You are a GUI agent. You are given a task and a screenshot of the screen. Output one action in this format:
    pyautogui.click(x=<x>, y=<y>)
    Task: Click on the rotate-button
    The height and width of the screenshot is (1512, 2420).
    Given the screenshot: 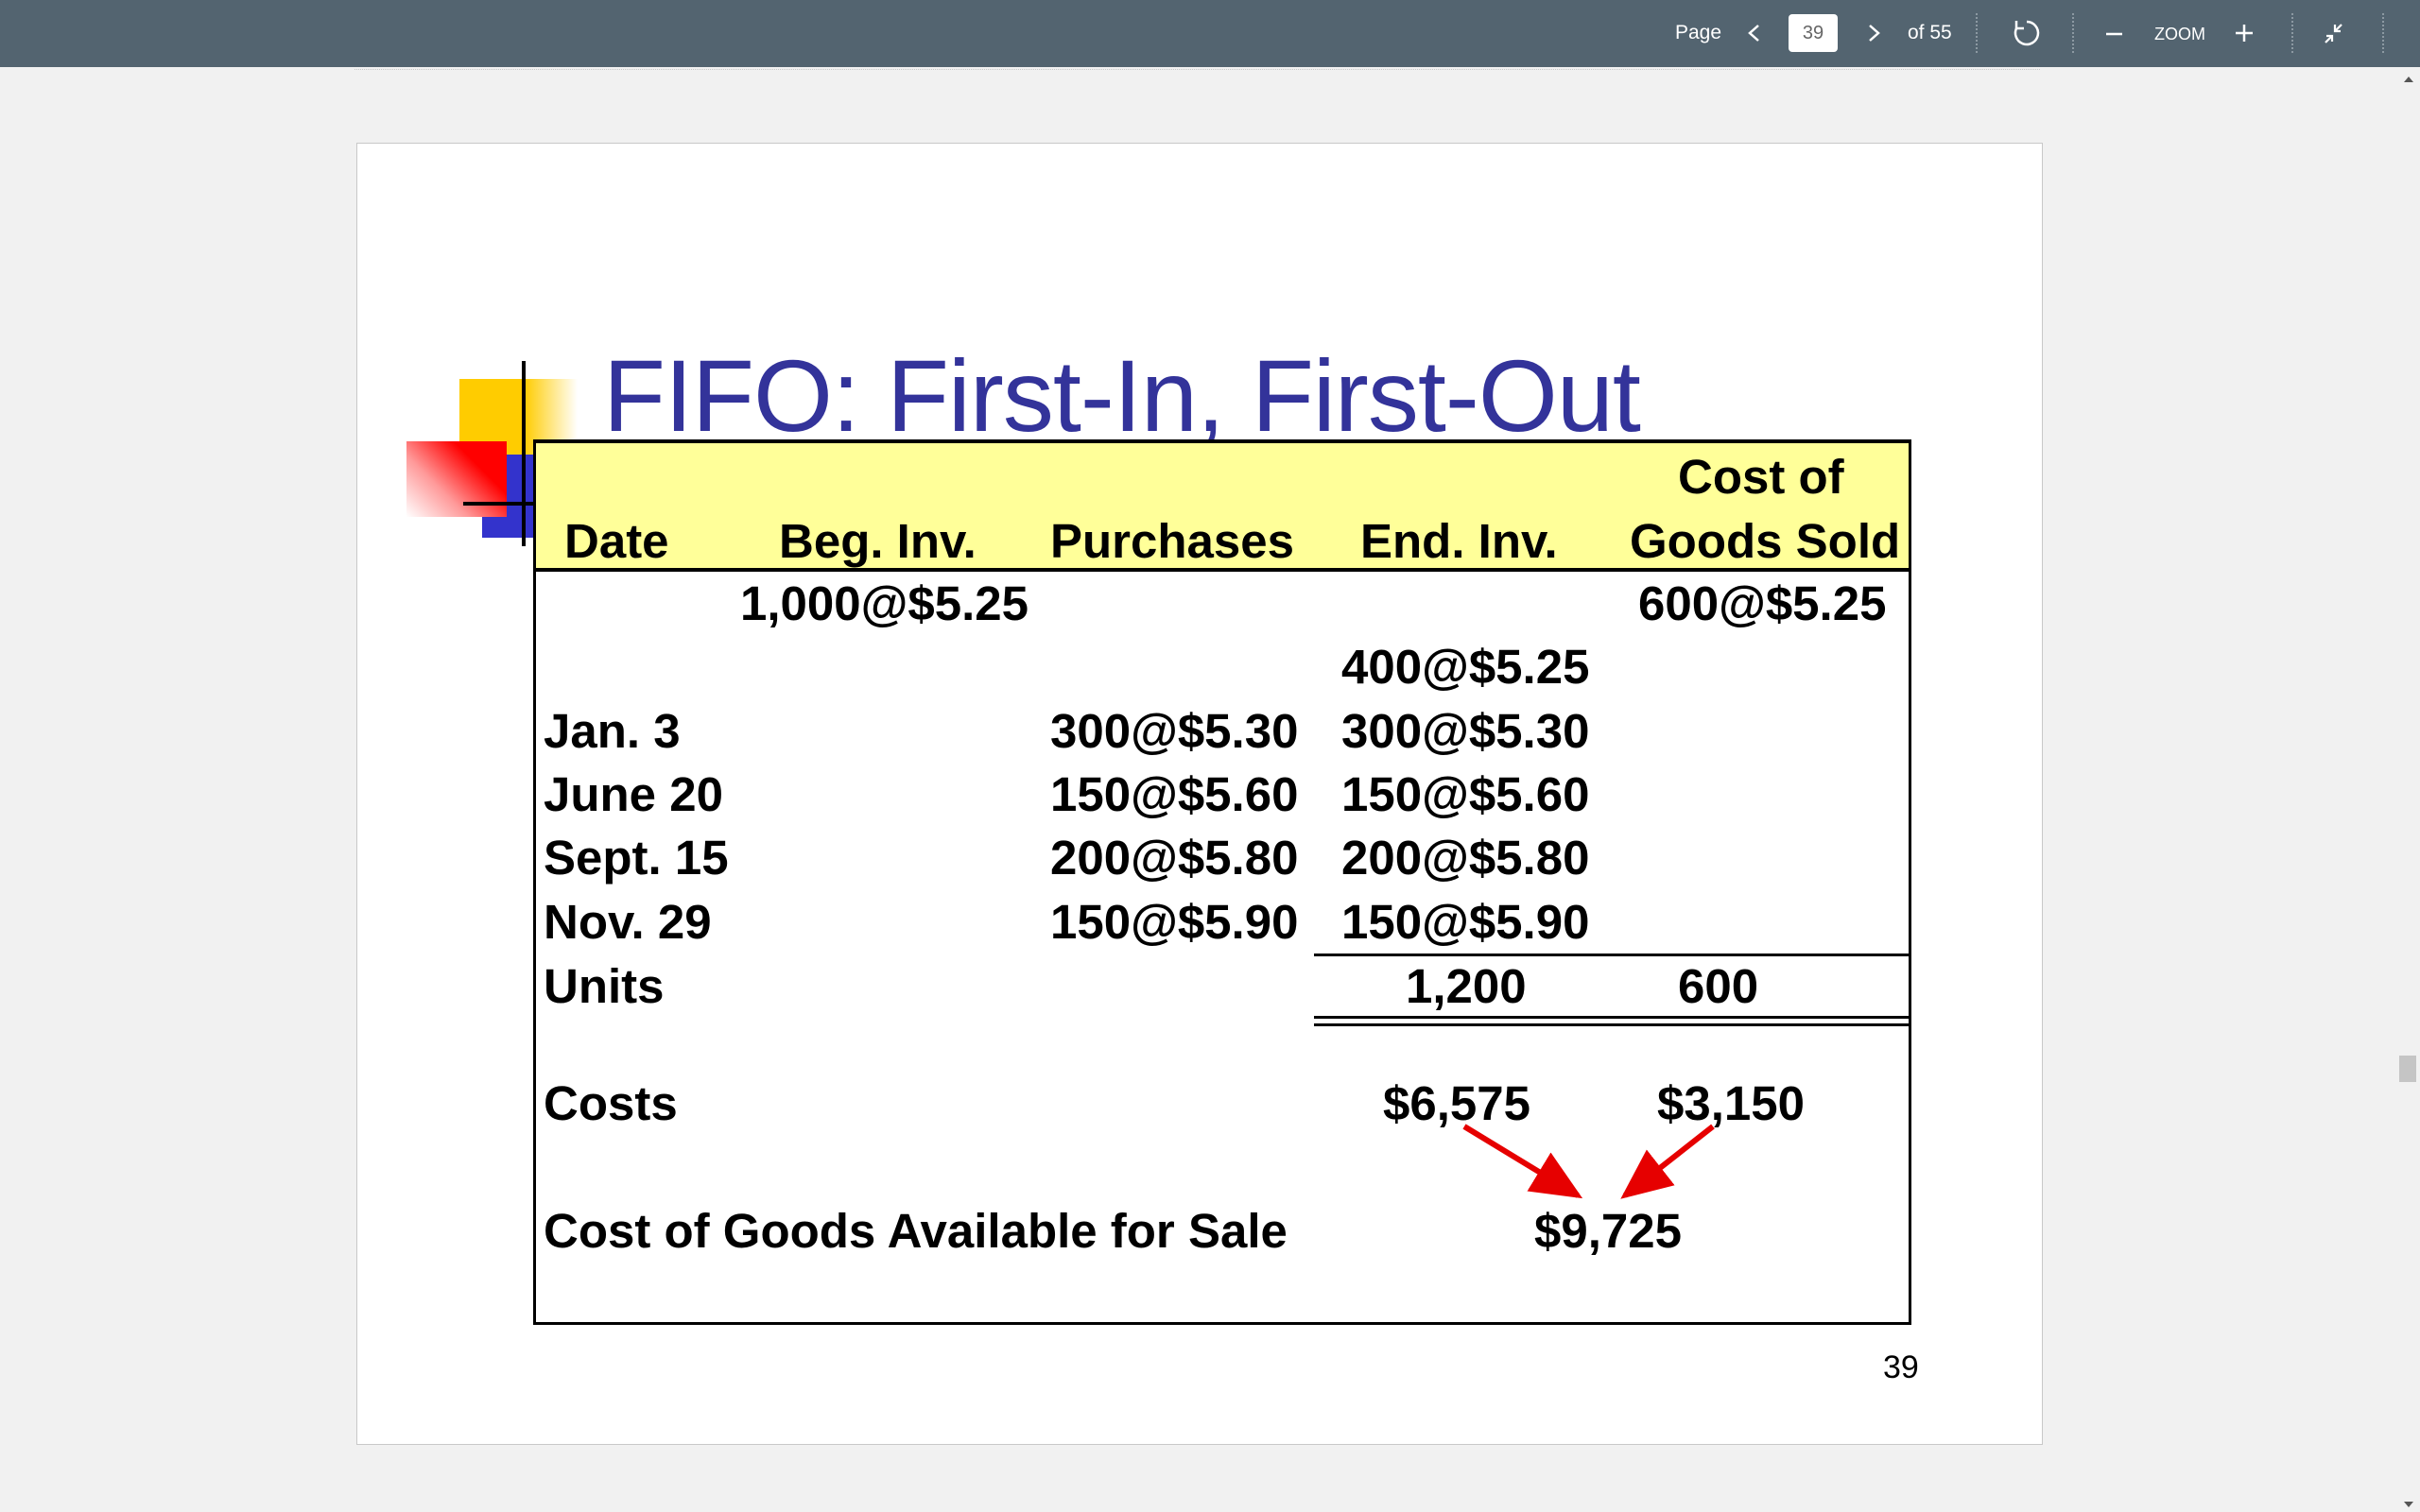 What is the action you would take?
    pyautogui.click(x=2027, y=33)
    